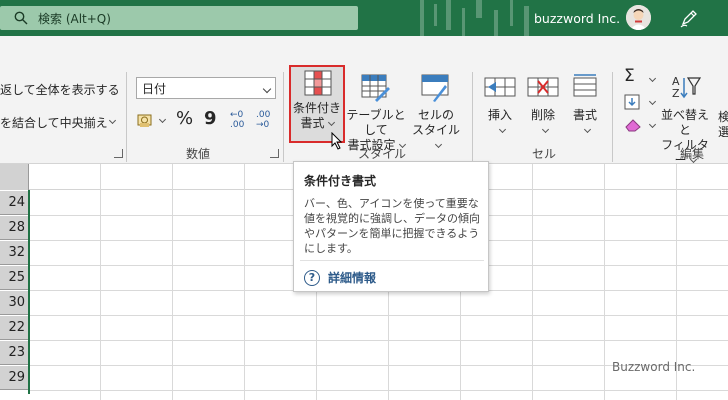 The image size is (728, 400). I want to click on tell-me-more-link: ? 詳細情報, so click(340, 277).